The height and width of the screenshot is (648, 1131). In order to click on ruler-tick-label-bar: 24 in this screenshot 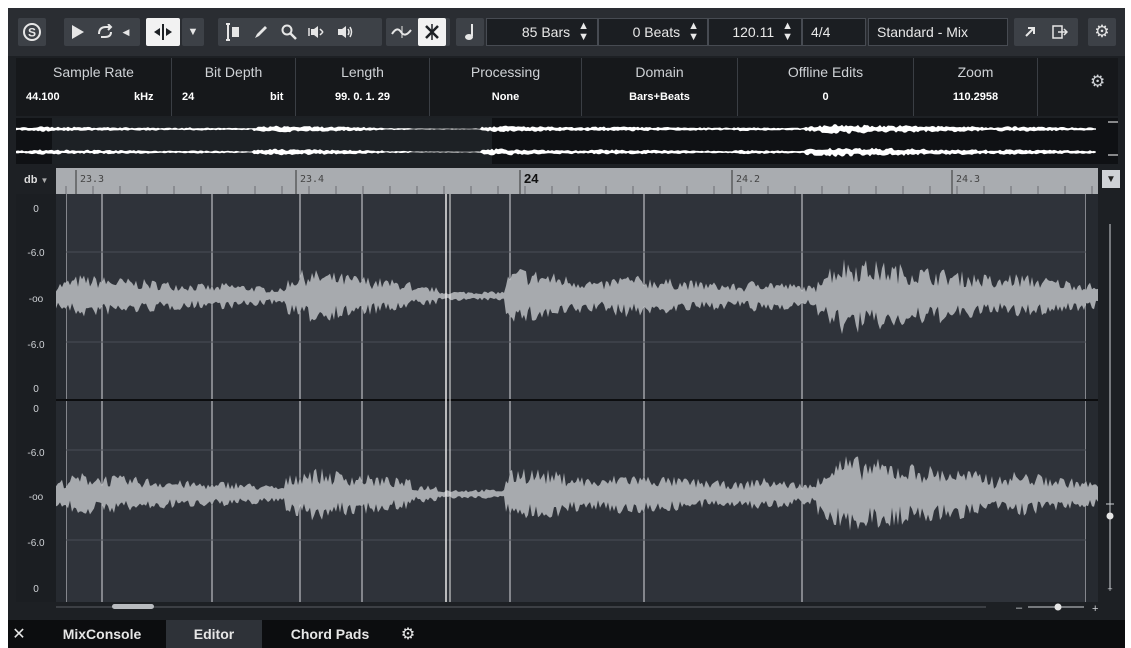, I will do `click(531, 178)`.